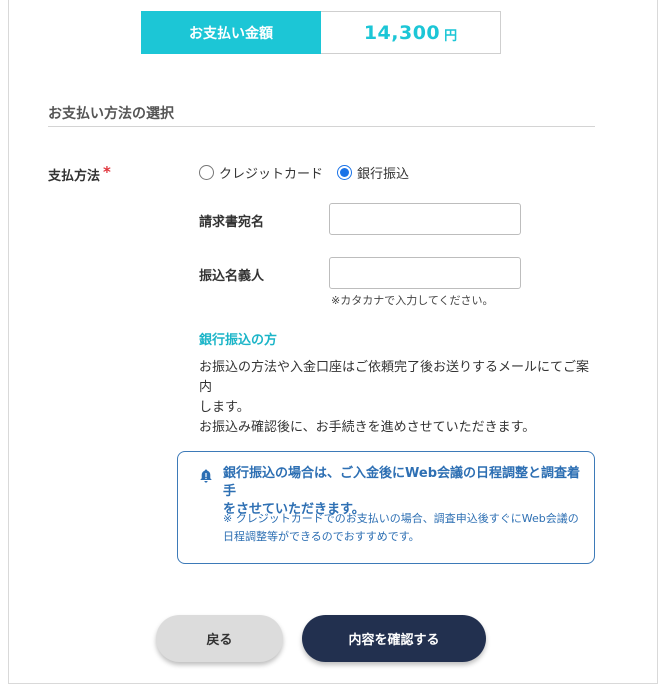  Describe the element at coordinates (367, 427) in the screenshot. I see `bank-transfer-line-3: お振込み確認後に、お手続きを進めさせていただきます。` at that location.